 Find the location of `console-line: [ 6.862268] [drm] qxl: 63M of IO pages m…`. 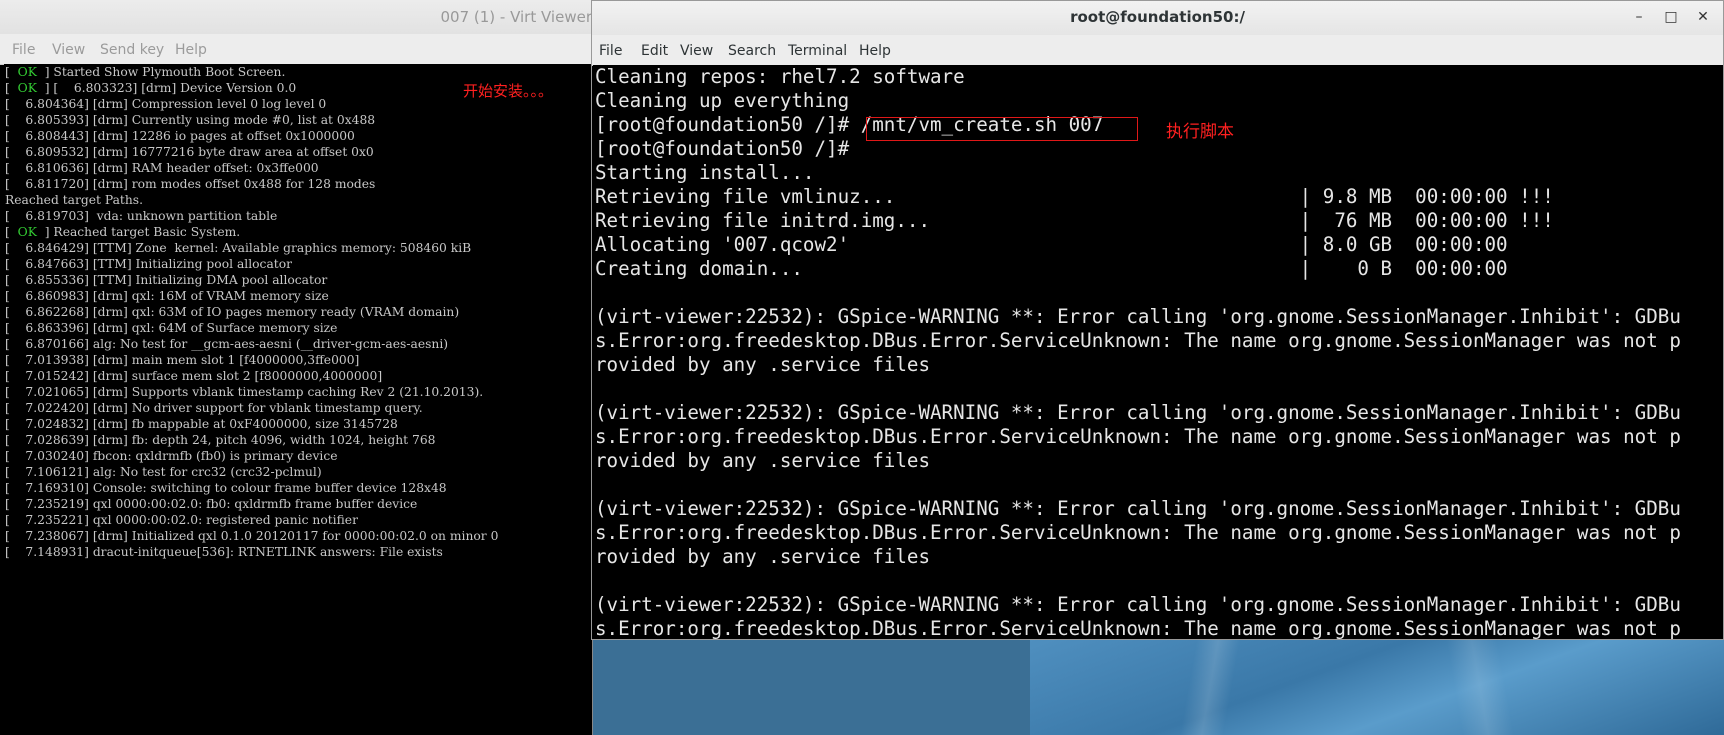

console-line: [ 6.862268] [drm] qxl: 63M of IO pages m… is located at coordinates (232, 312).